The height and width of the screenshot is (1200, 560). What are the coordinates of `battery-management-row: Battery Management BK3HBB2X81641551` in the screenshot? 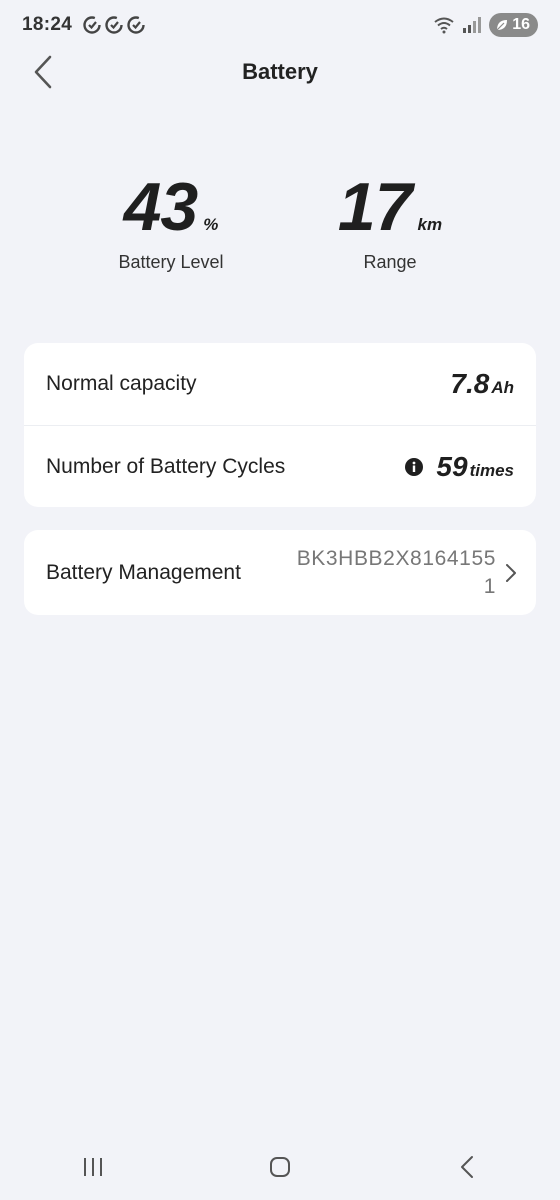 It's located at (280, 572).